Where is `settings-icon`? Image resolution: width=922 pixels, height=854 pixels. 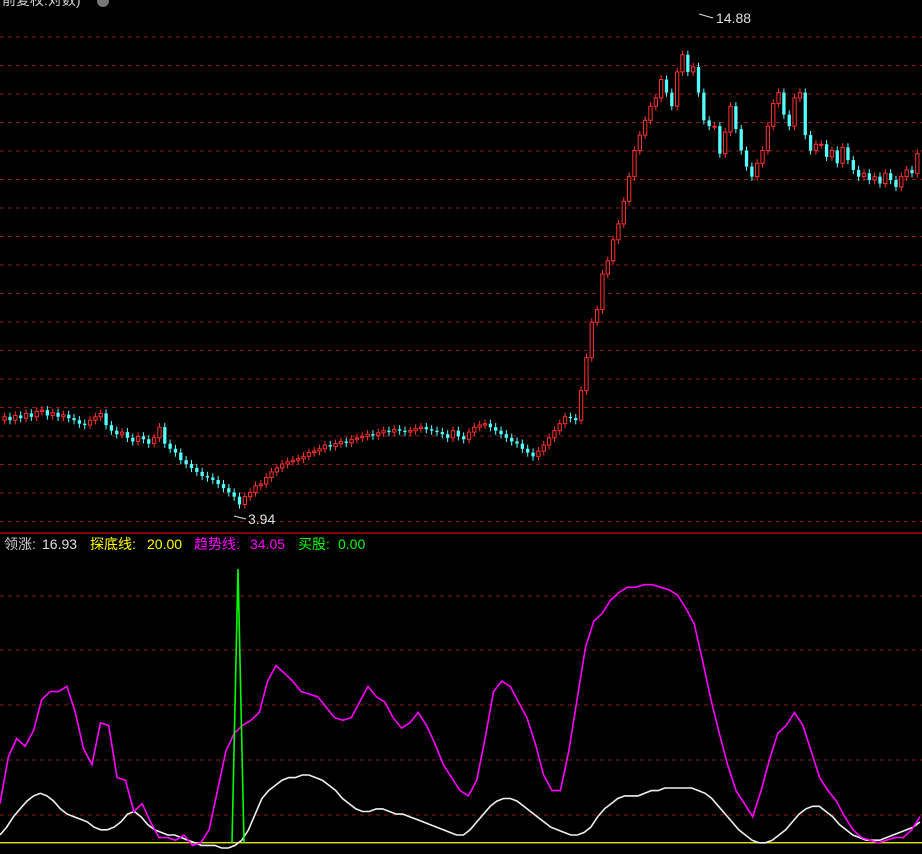 settings-icon is located at coordinates (103, 3).